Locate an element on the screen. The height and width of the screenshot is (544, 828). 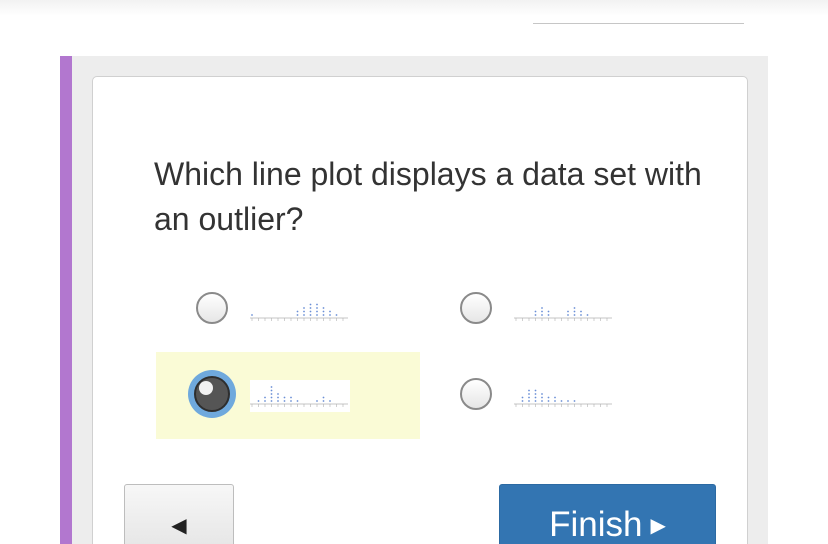
answer-option-c is located at coordinates (288, 395).